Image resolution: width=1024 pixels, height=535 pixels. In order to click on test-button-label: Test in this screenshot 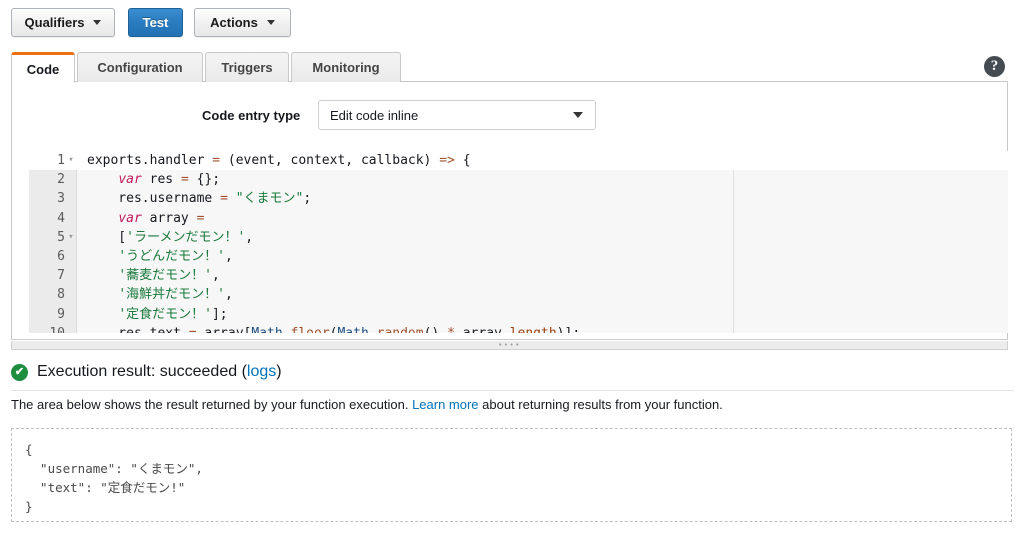, I will do `click(155, 22)`.